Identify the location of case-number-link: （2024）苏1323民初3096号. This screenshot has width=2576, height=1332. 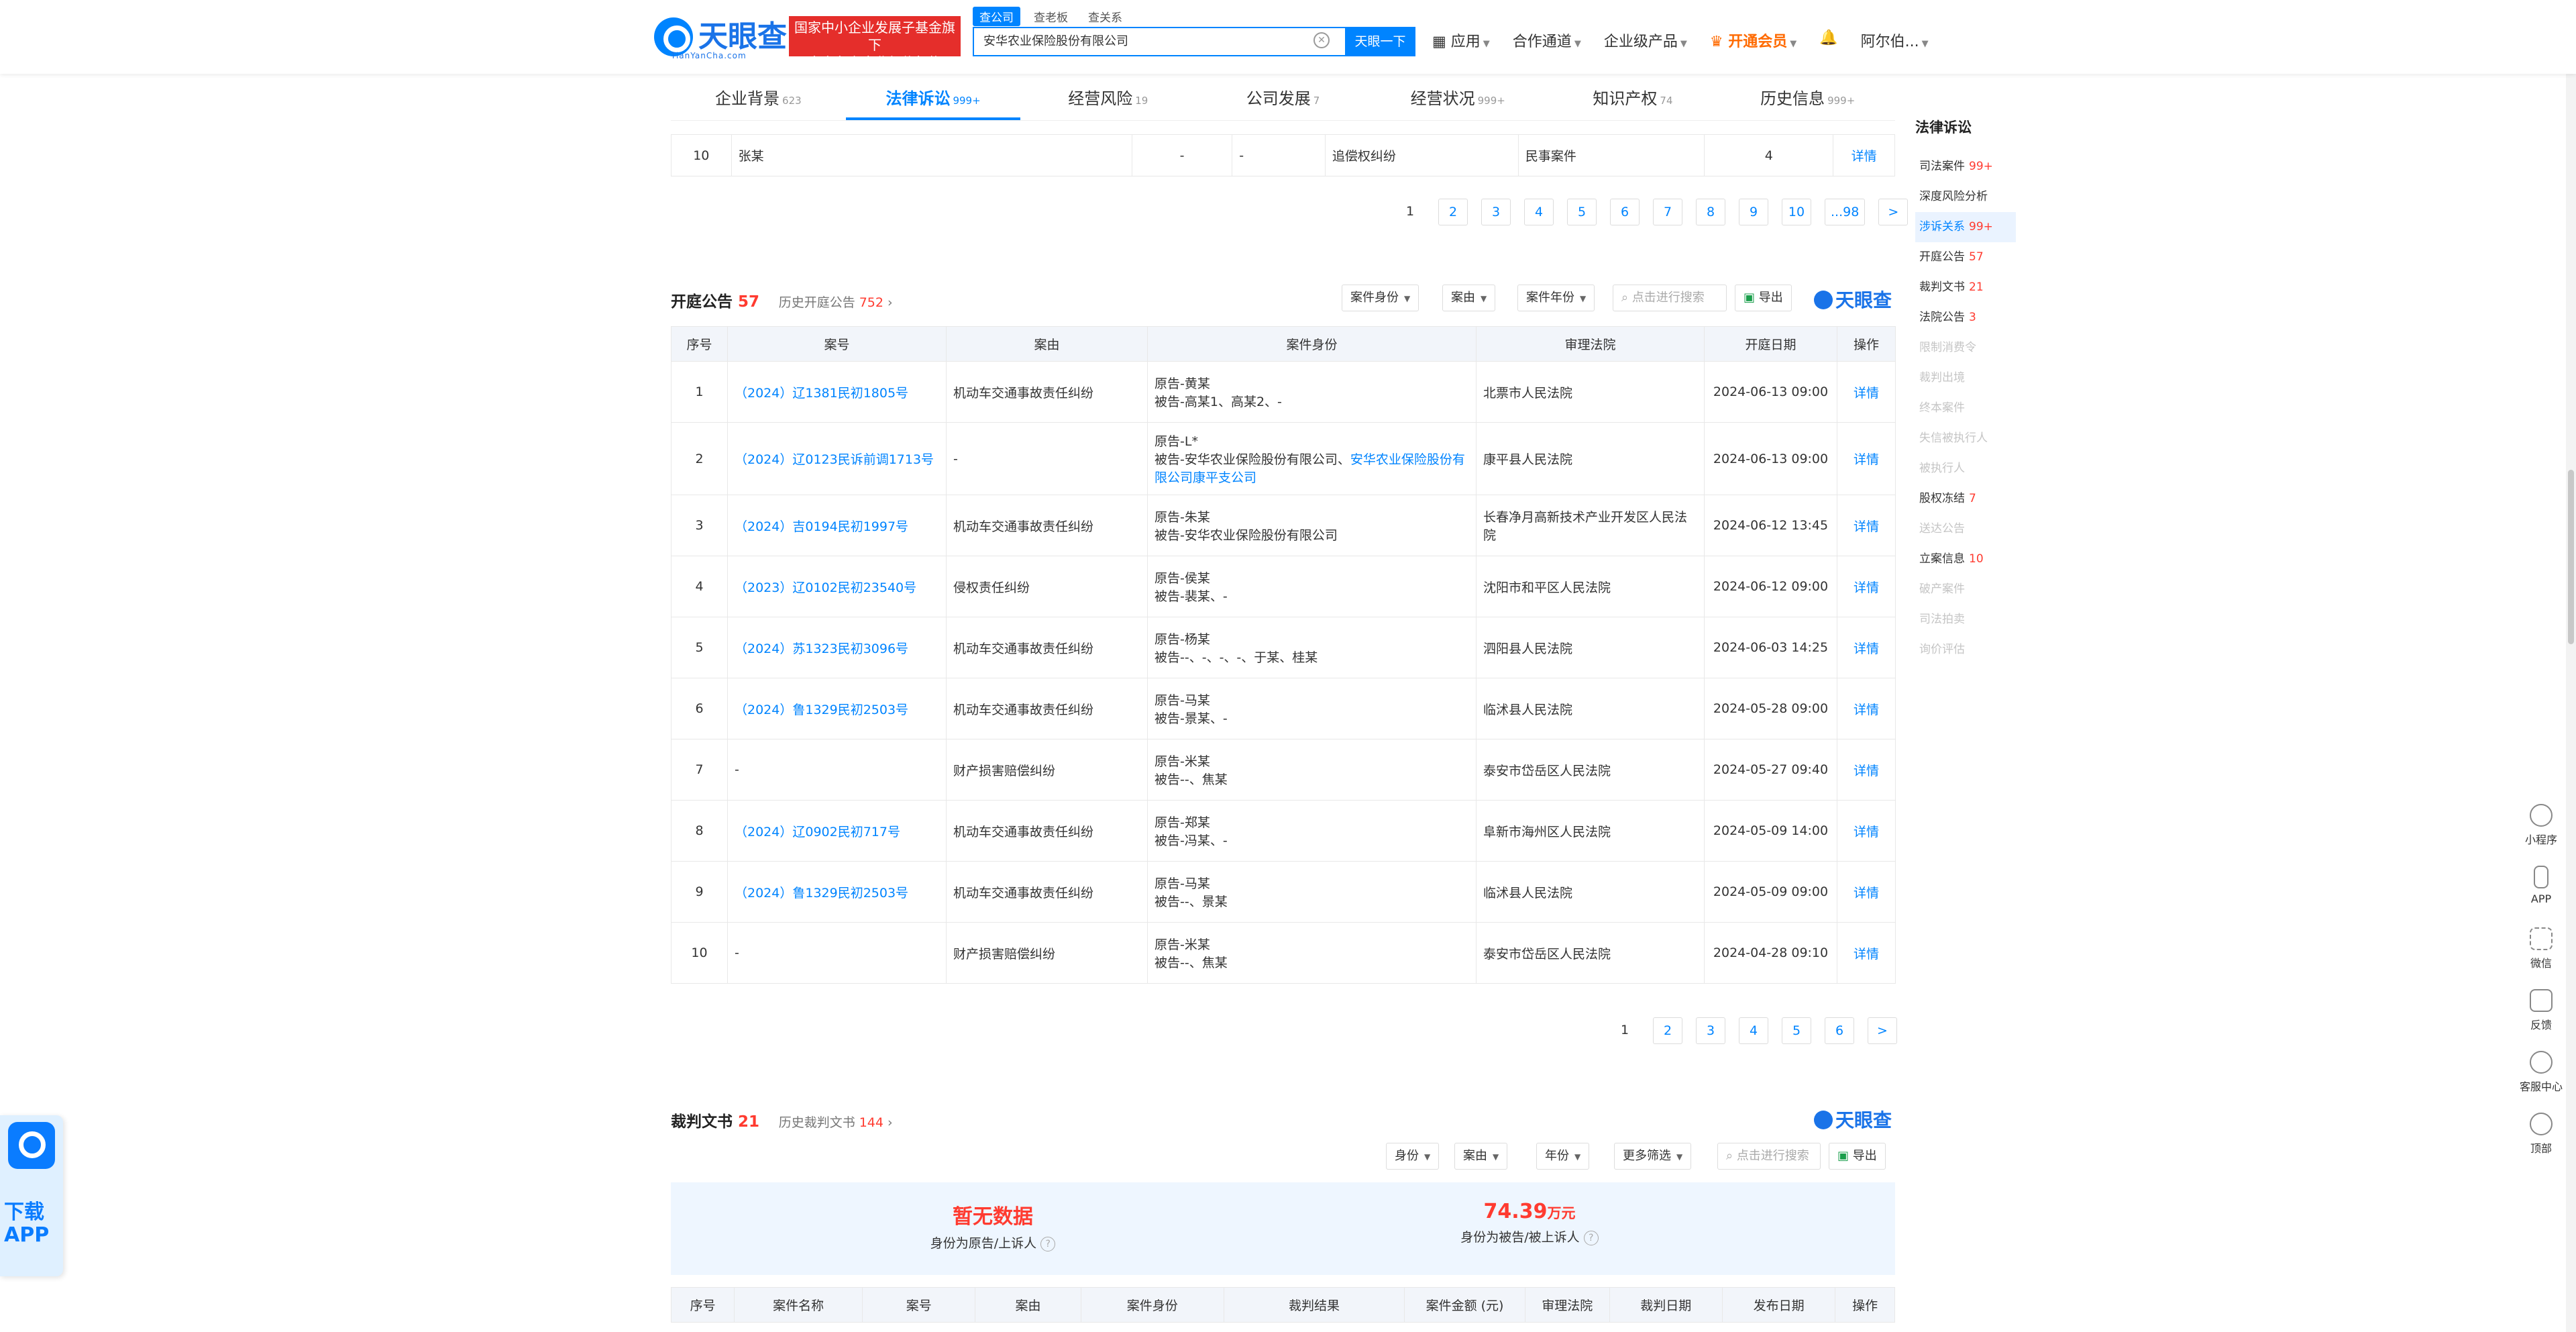
(821, 649).